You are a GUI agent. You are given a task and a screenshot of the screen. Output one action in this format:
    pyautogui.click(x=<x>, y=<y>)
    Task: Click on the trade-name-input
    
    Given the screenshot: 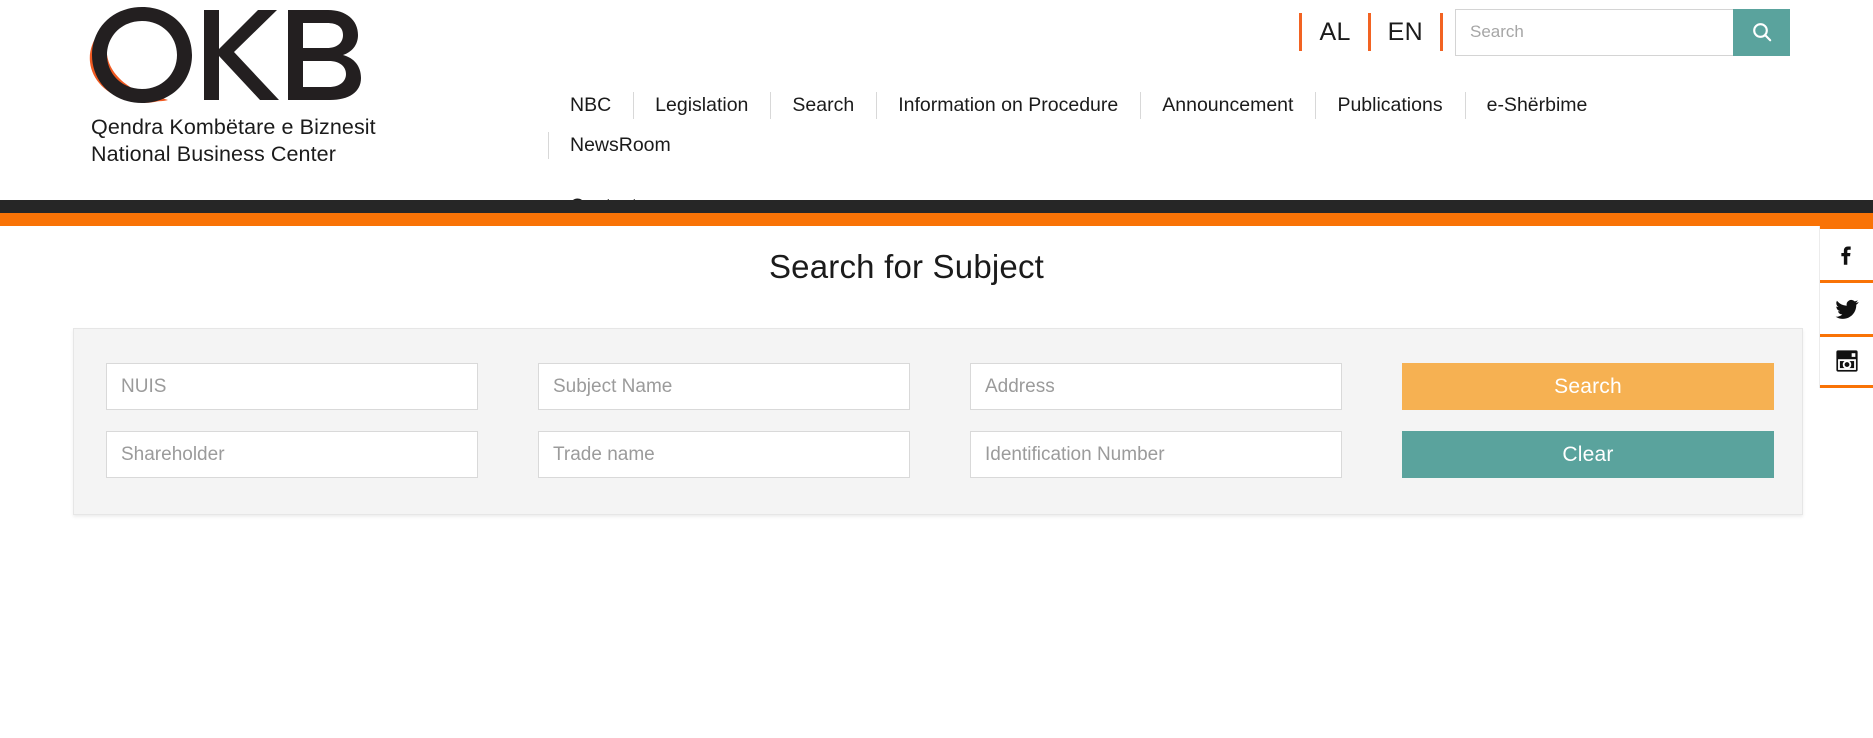 What is the action you would take?
    pyautogui.click(x=724, y=454)
    